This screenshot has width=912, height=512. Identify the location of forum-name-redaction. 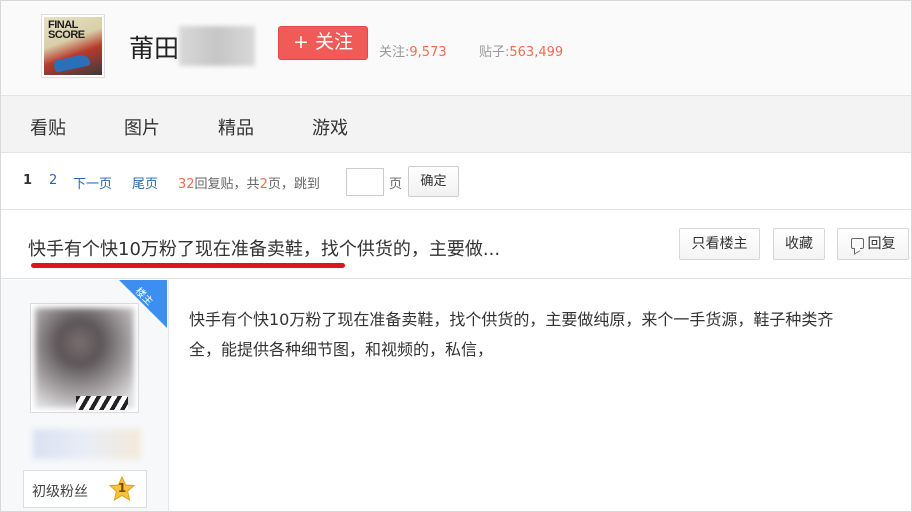
(217, 46).